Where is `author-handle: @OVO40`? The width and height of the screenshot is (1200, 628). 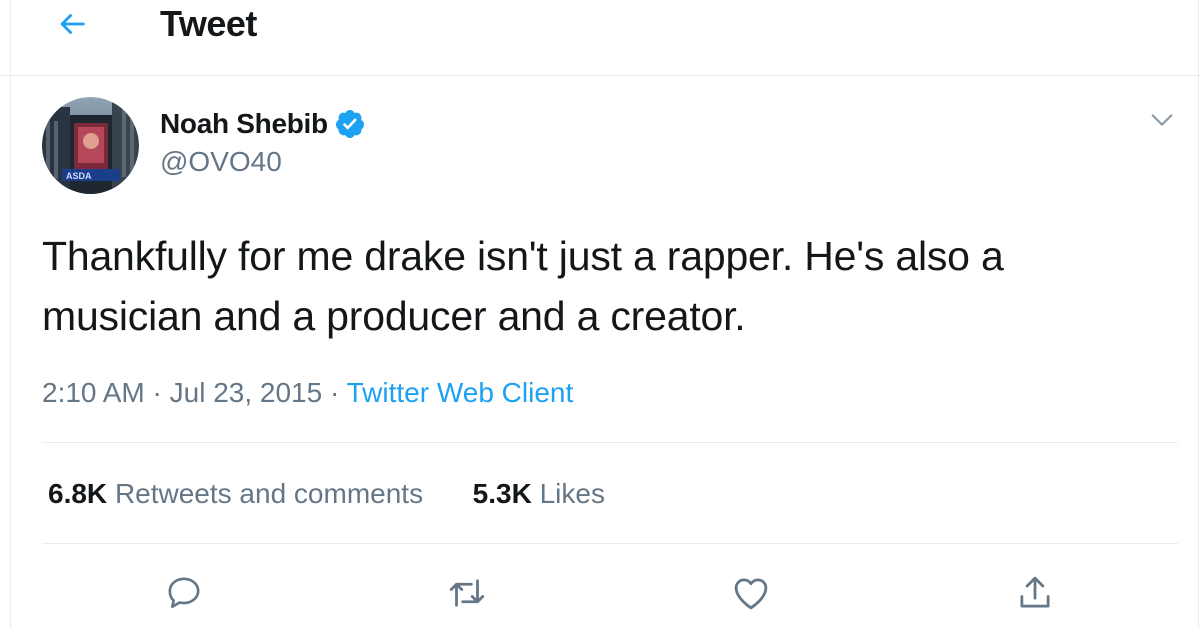
author-handle: @OVO40 is located at coordinates (221, 162).